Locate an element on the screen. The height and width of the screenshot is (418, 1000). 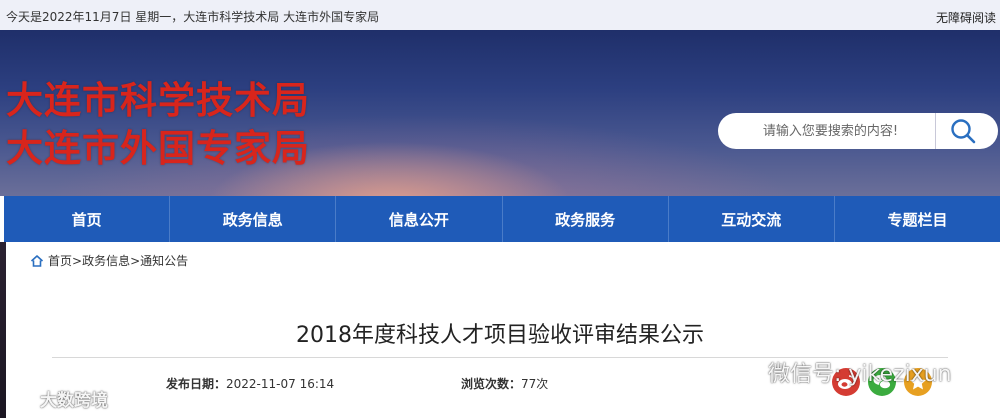
article-title: 2018年度科技人才项目验收评审结果公示 is located at coordinates (500, 335).